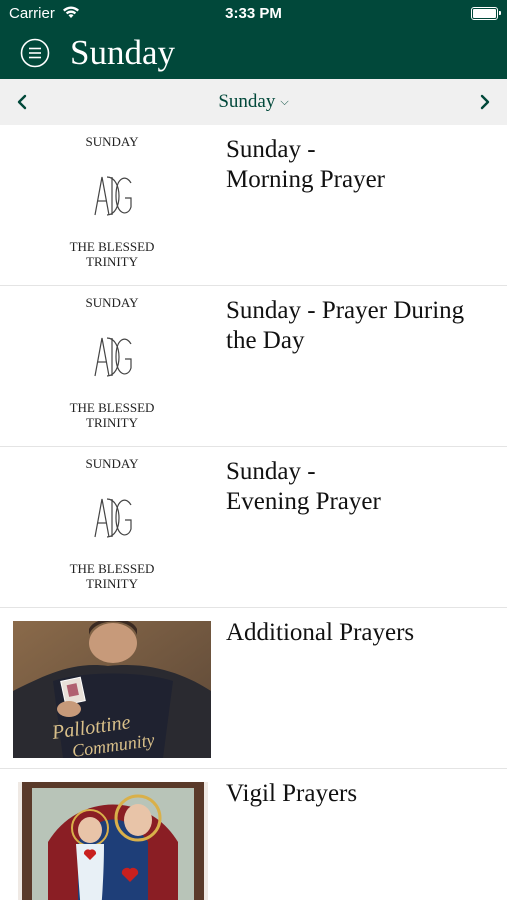 The height and width of the screenshot is (900, 507). What do you see at coordinates (345, 325) in the screenshot?
I see `list-item-title: Sunday - Prayer During the Day` at bounding box center [345, 325].